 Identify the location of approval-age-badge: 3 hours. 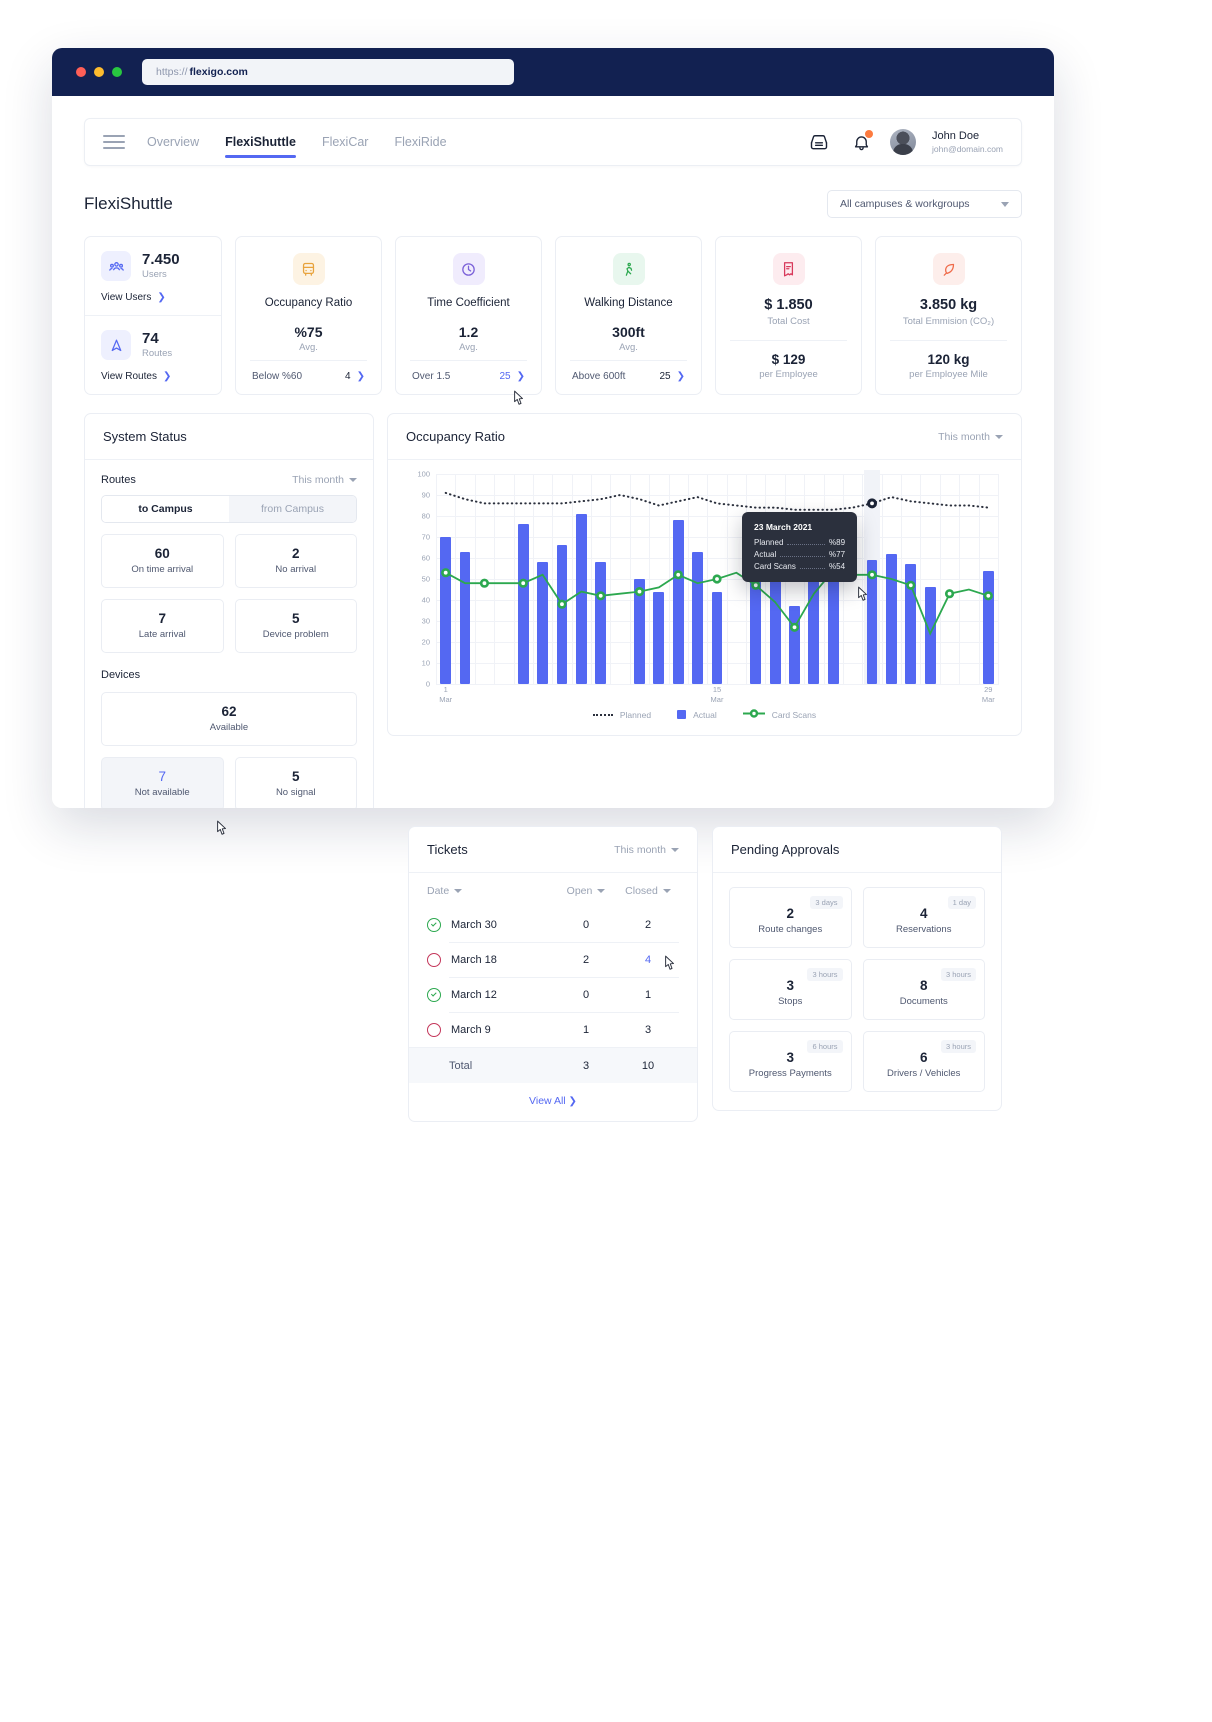
(958, 974).